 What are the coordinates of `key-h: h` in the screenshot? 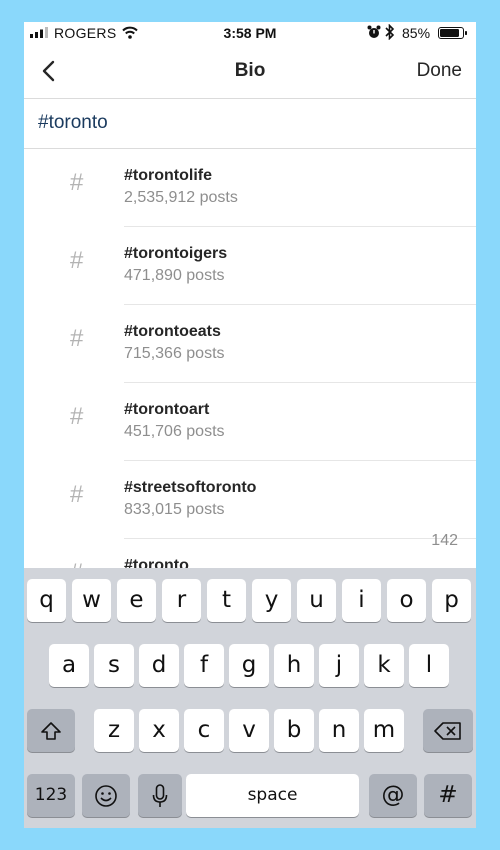 It's located at (294, 665).